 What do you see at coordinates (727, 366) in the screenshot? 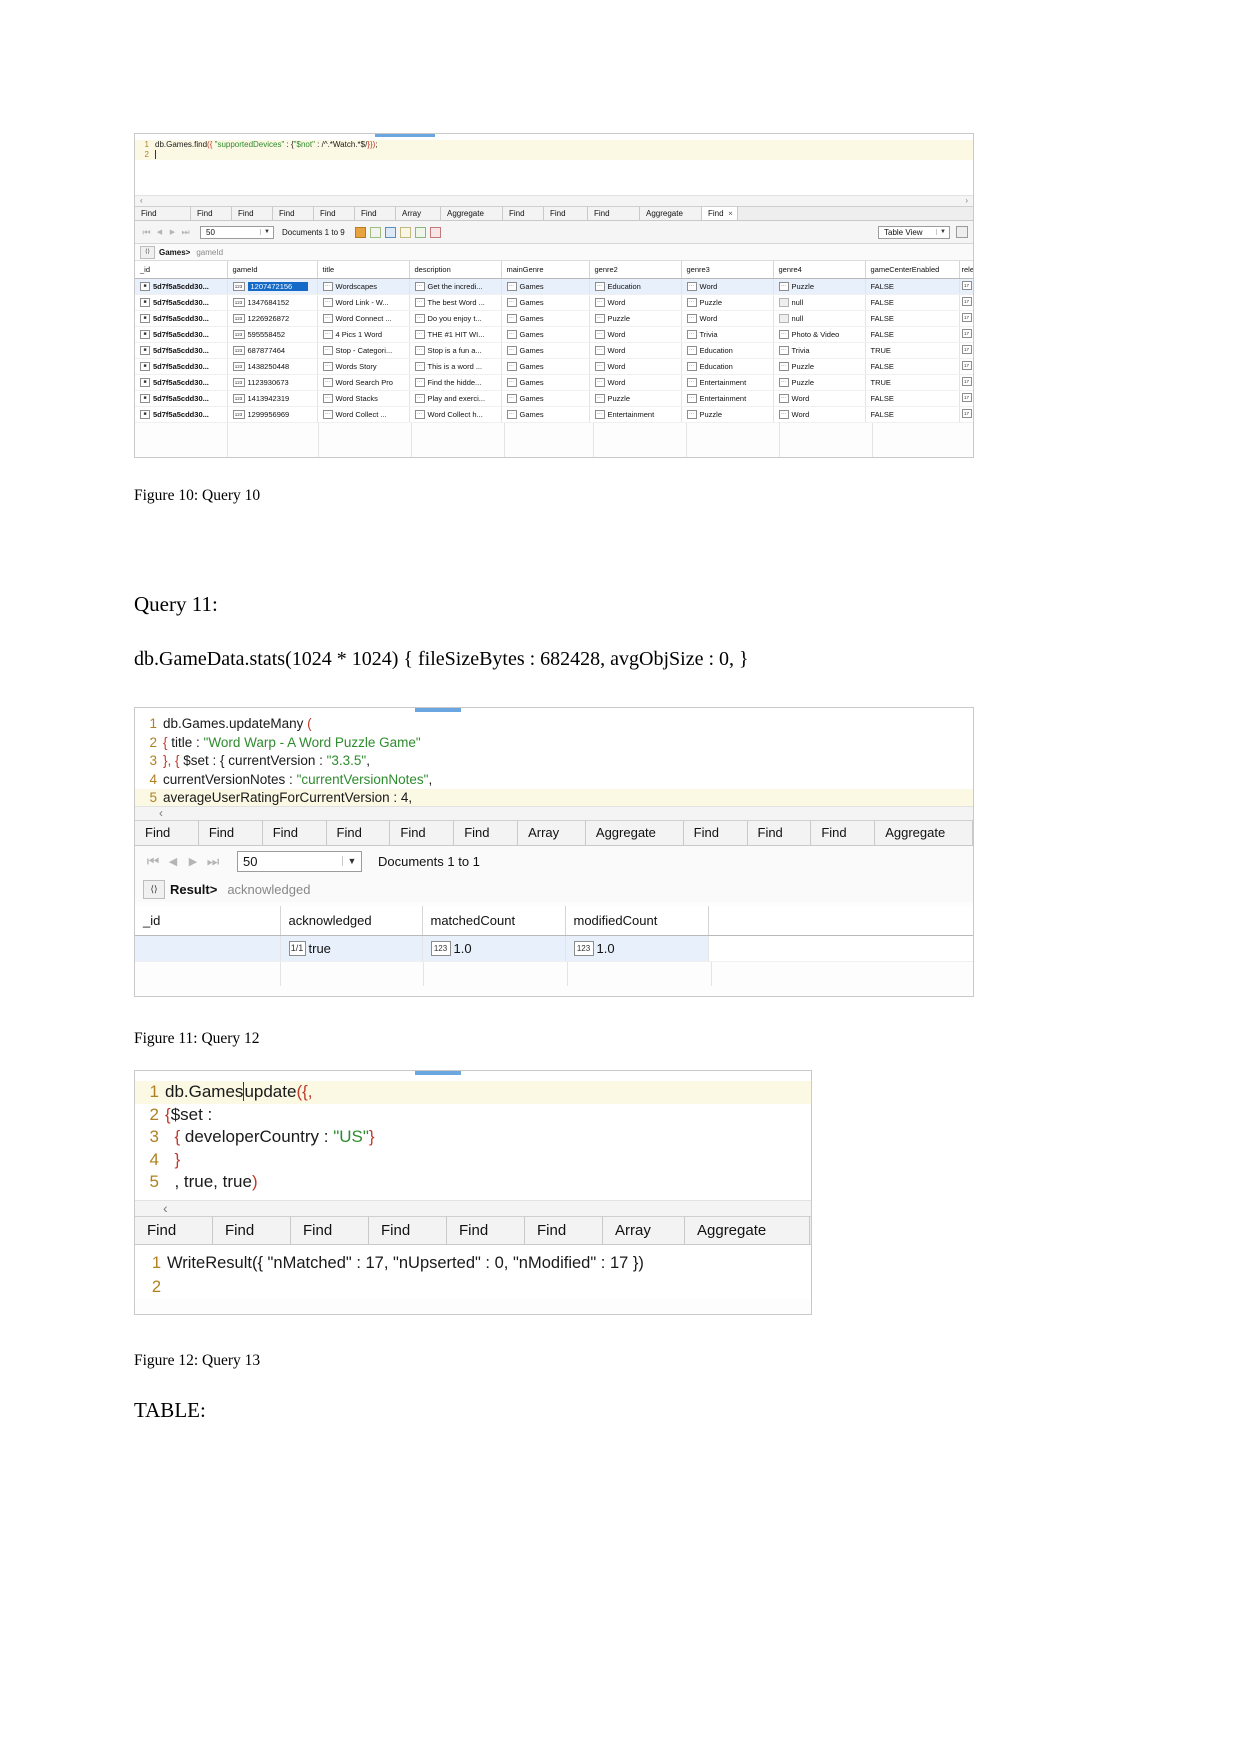
I see `cell-genre3: ⋯ Education` at bounding box center [727, 366].